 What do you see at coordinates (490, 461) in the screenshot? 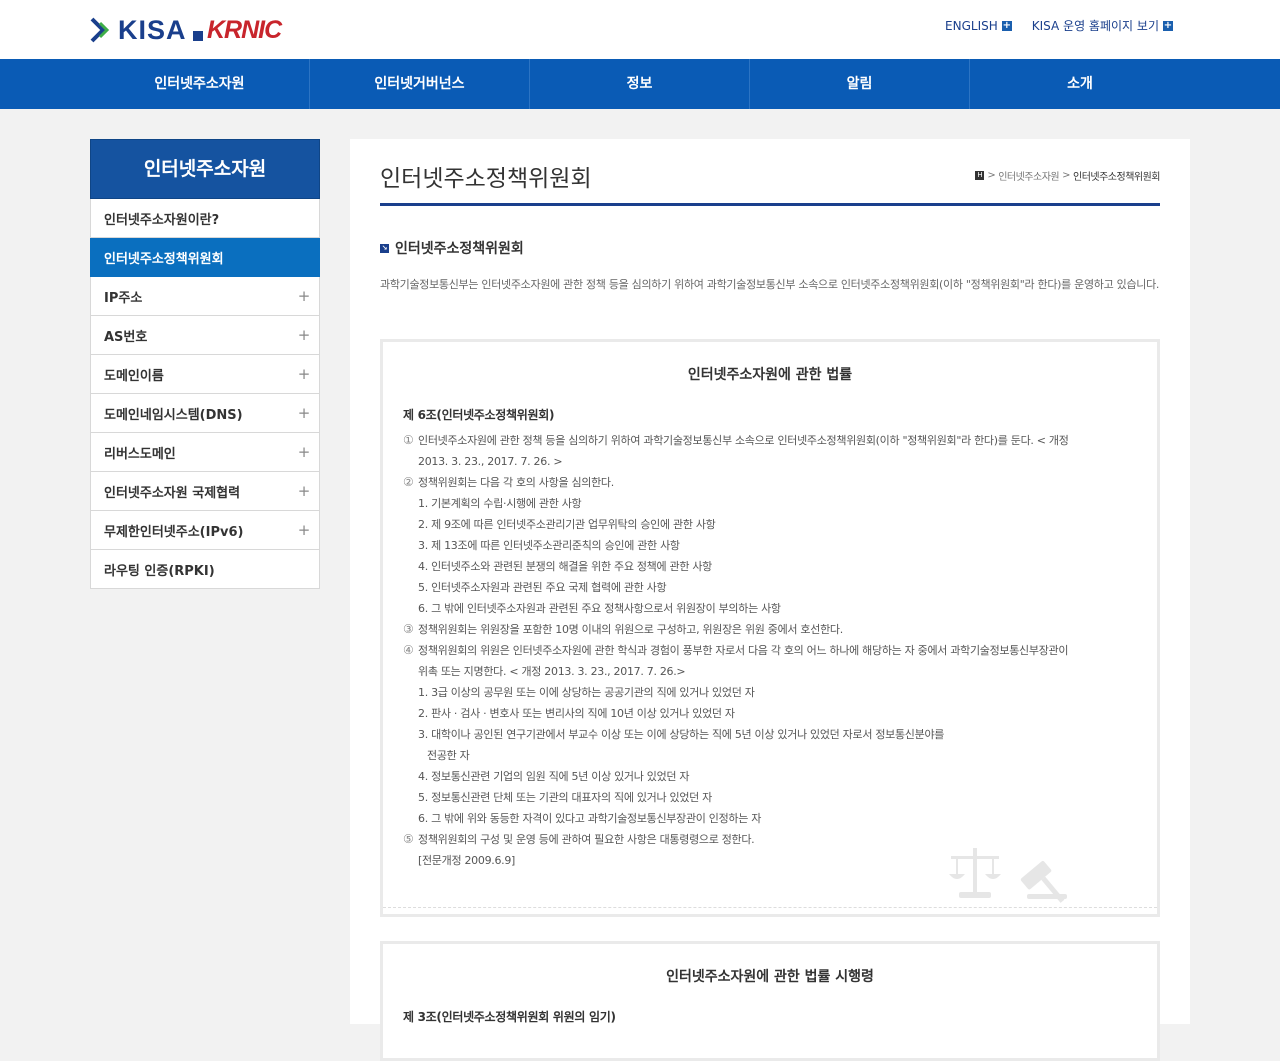
I see `law-line-text: 2013. 3. 23., 2017. 7. 26. >` at bounding box center [490, 461].